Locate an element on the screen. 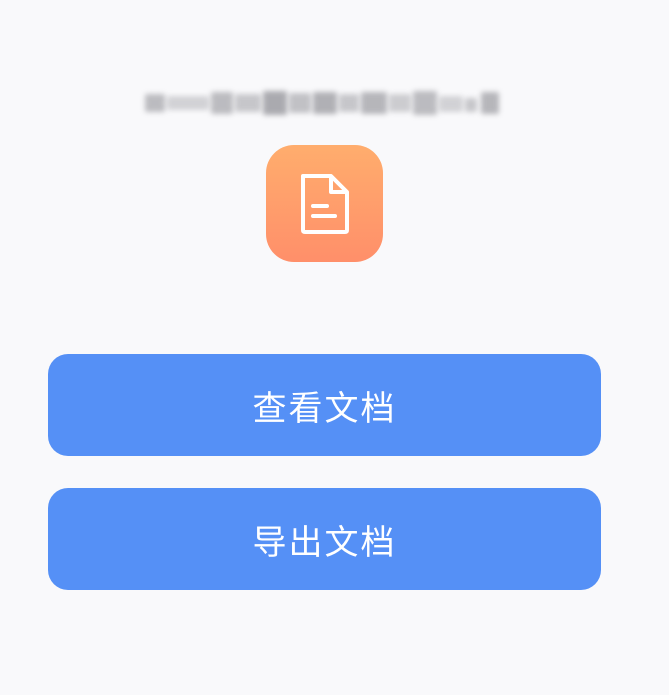 This screenshot has height=695, width=669. document-icon is located at coordinates (324, 203).